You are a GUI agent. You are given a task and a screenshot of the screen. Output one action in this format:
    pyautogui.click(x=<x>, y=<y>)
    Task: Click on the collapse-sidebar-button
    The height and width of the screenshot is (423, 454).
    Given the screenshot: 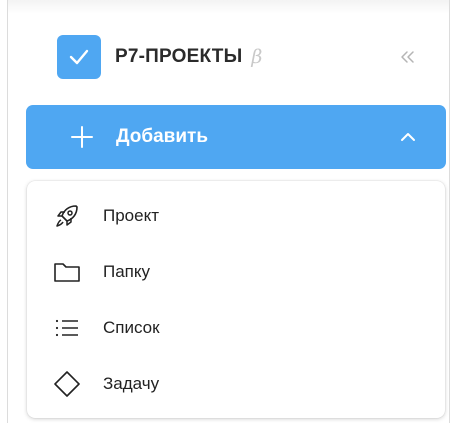 What is the action you would take?
    pyautogui.click(x=408, y=57)
    